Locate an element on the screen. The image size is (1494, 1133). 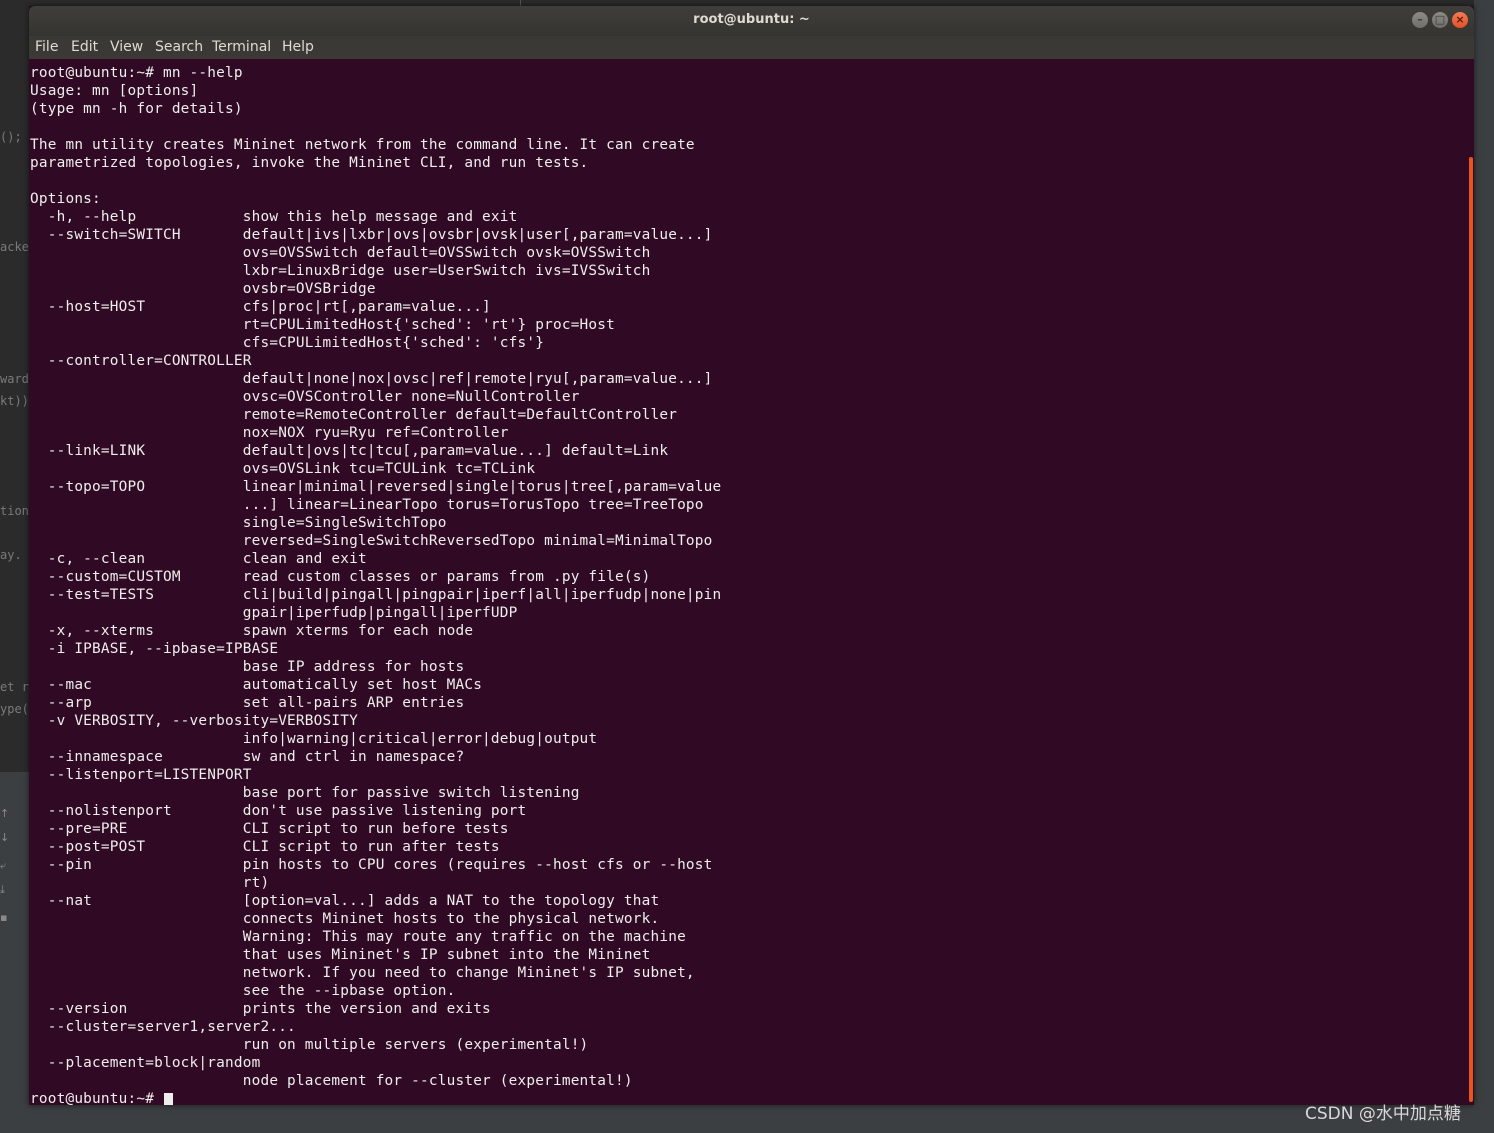
terminal-scrollbar is located at coordinates (1471, 629).